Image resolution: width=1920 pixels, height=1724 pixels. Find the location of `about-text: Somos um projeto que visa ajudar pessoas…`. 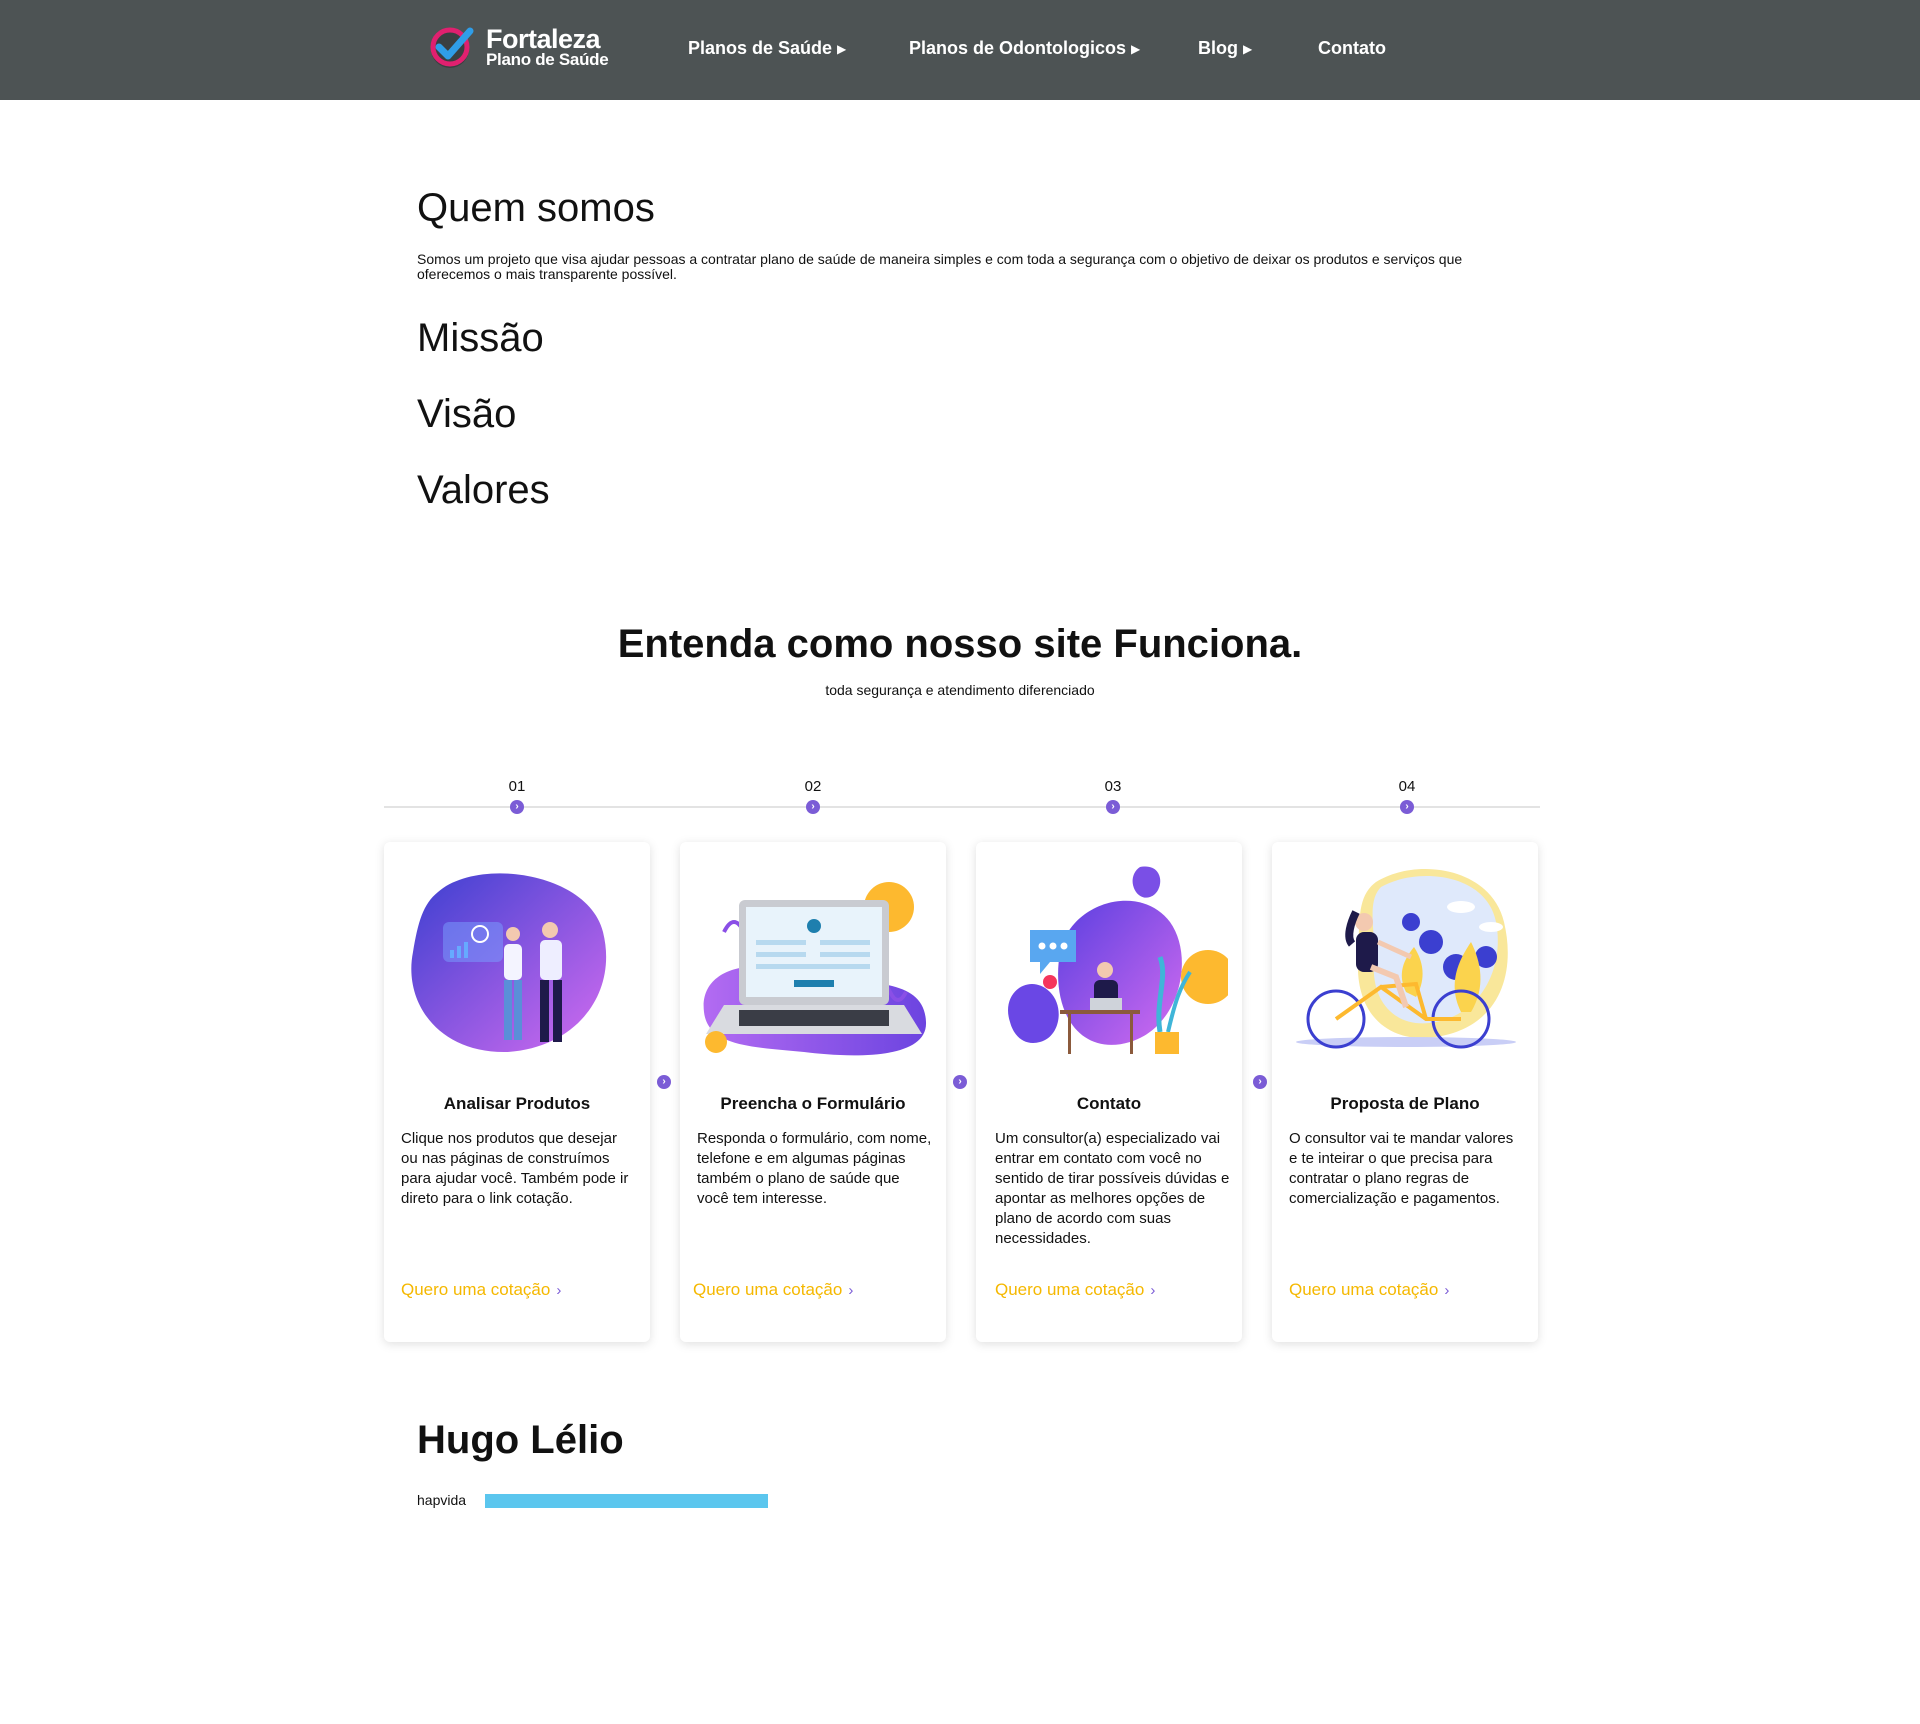

about-text: Somos um projeto que visa ajudar pessoas… is located at coordinates (940, 266).